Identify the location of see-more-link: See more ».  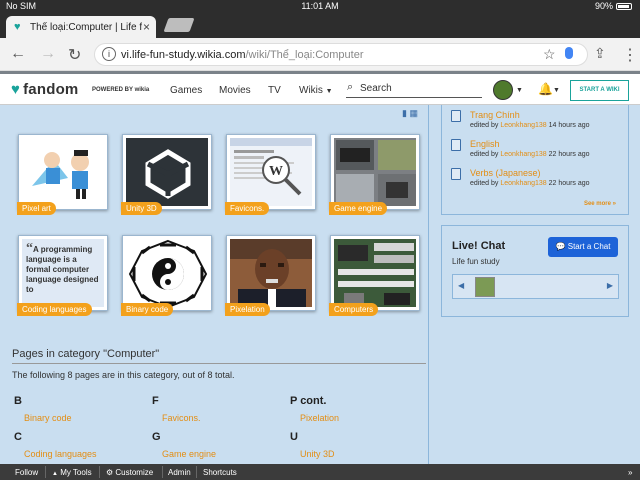
(600, 204).